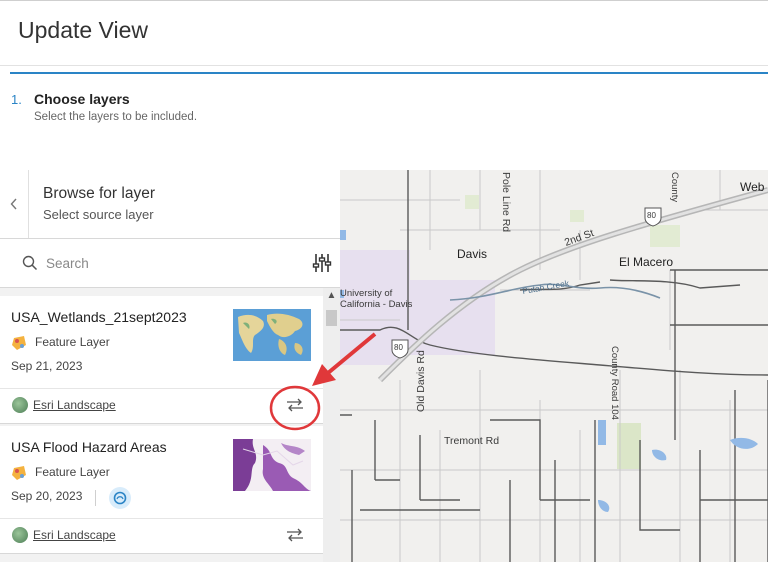 Image resolution: width=768 pixels, height=562 pixels. Describe the element at coordinates (322, 263) in the screenshot. I see `filter-sliders-icon` at that location.